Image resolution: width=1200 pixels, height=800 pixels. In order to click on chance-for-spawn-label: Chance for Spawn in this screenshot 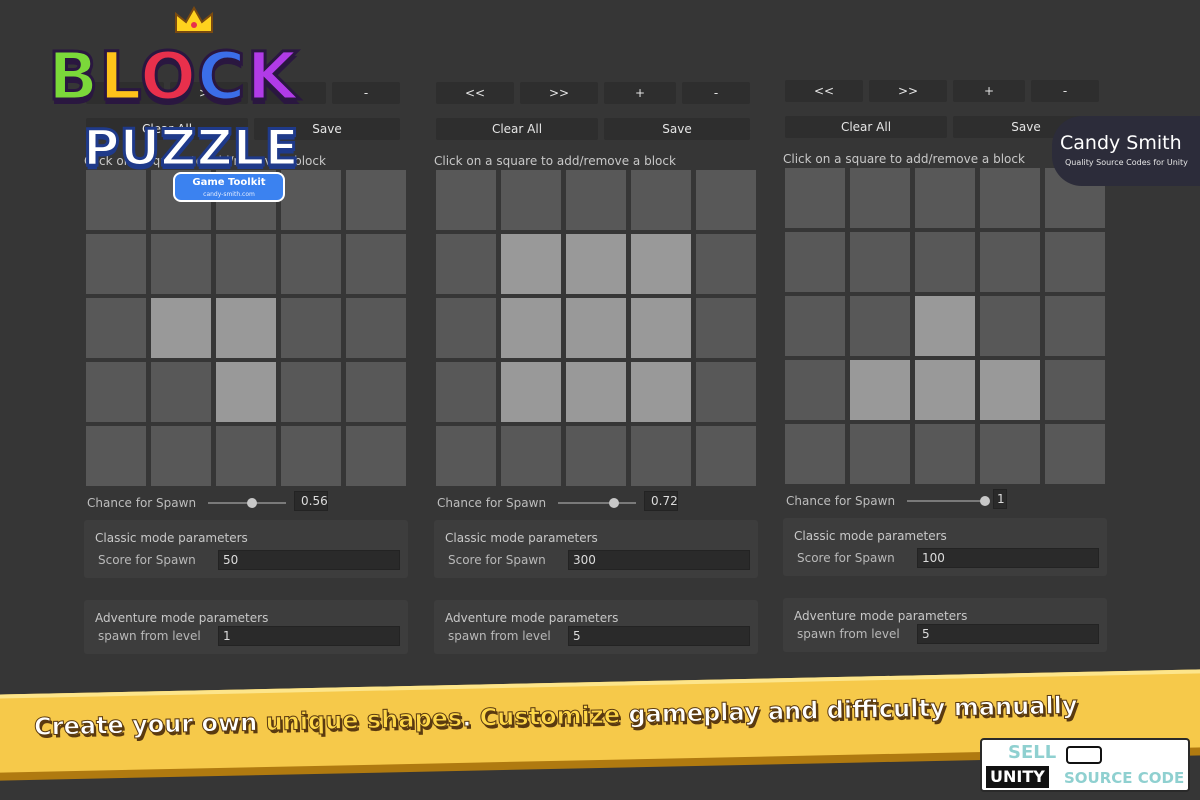, I will do `click(142, 503)`.